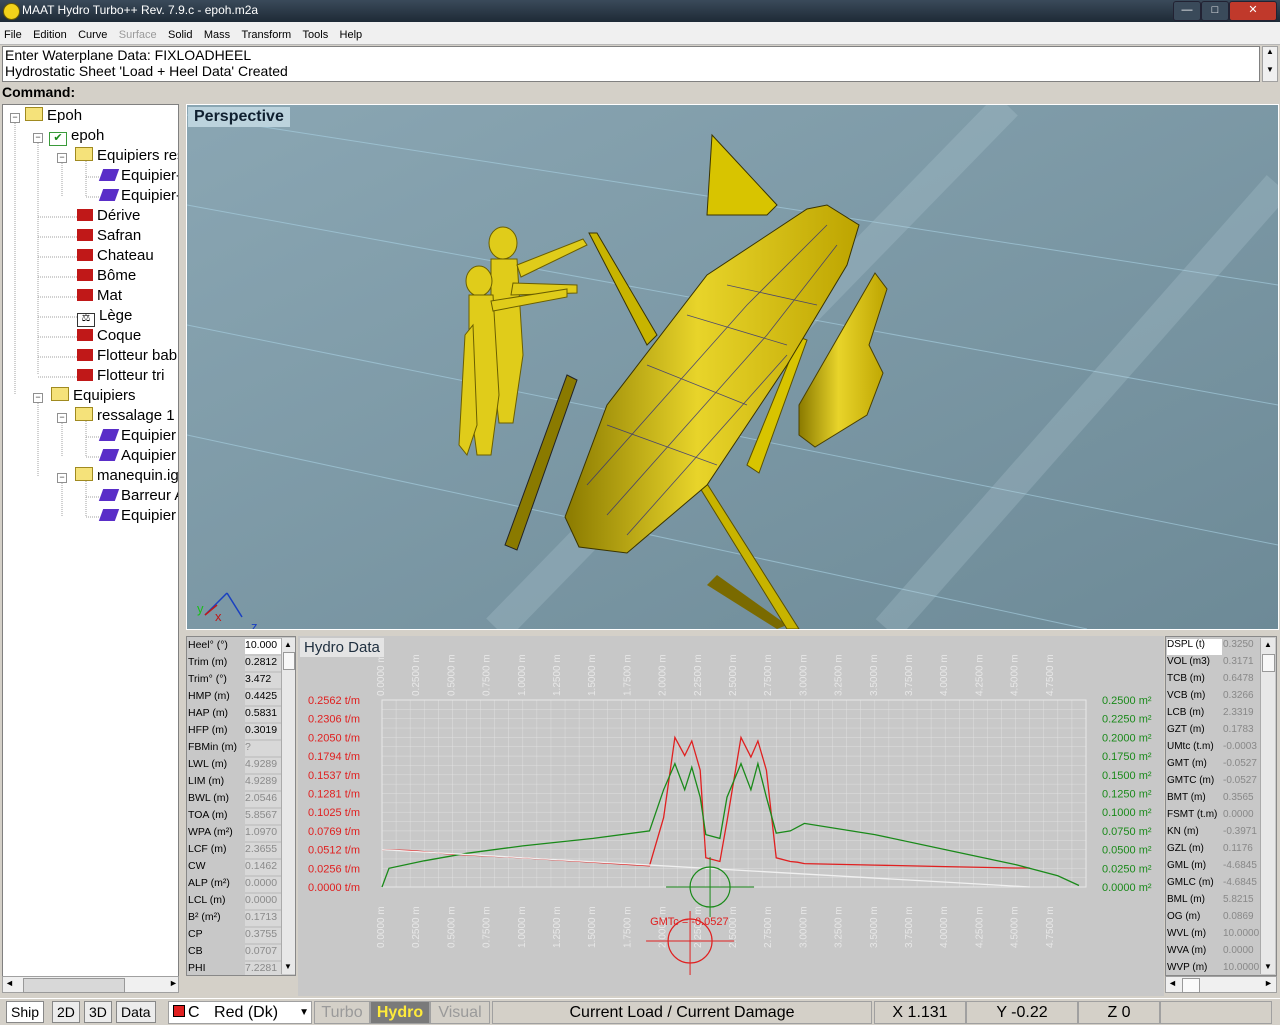 The image size is (1280, 1025). I want to click on param-value: 0.0707, so click(263, 952).